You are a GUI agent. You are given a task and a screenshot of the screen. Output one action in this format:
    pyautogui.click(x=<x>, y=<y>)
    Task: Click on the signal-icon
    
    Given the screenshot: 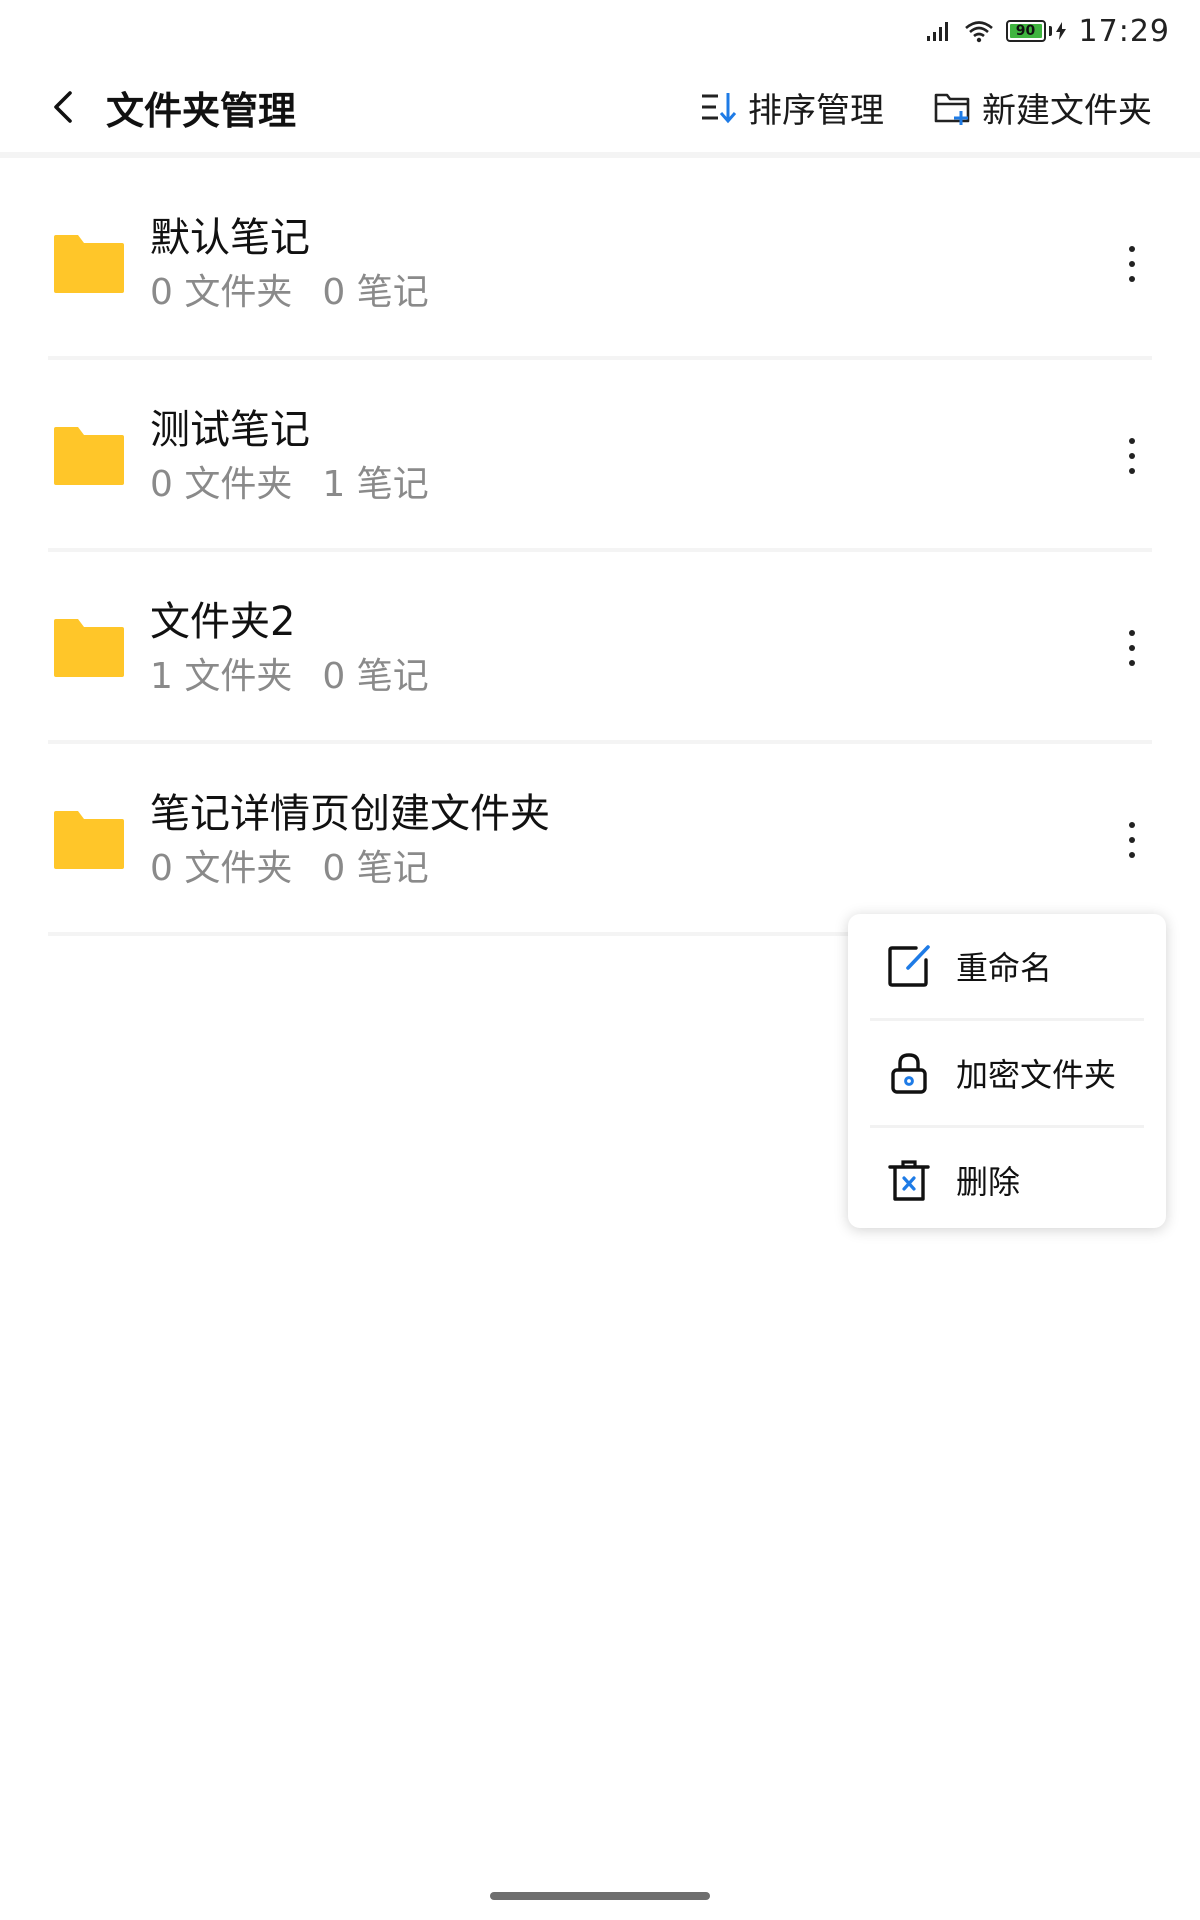 What is the action you would take?
    pyautogui.click(x=937, y=31)
    